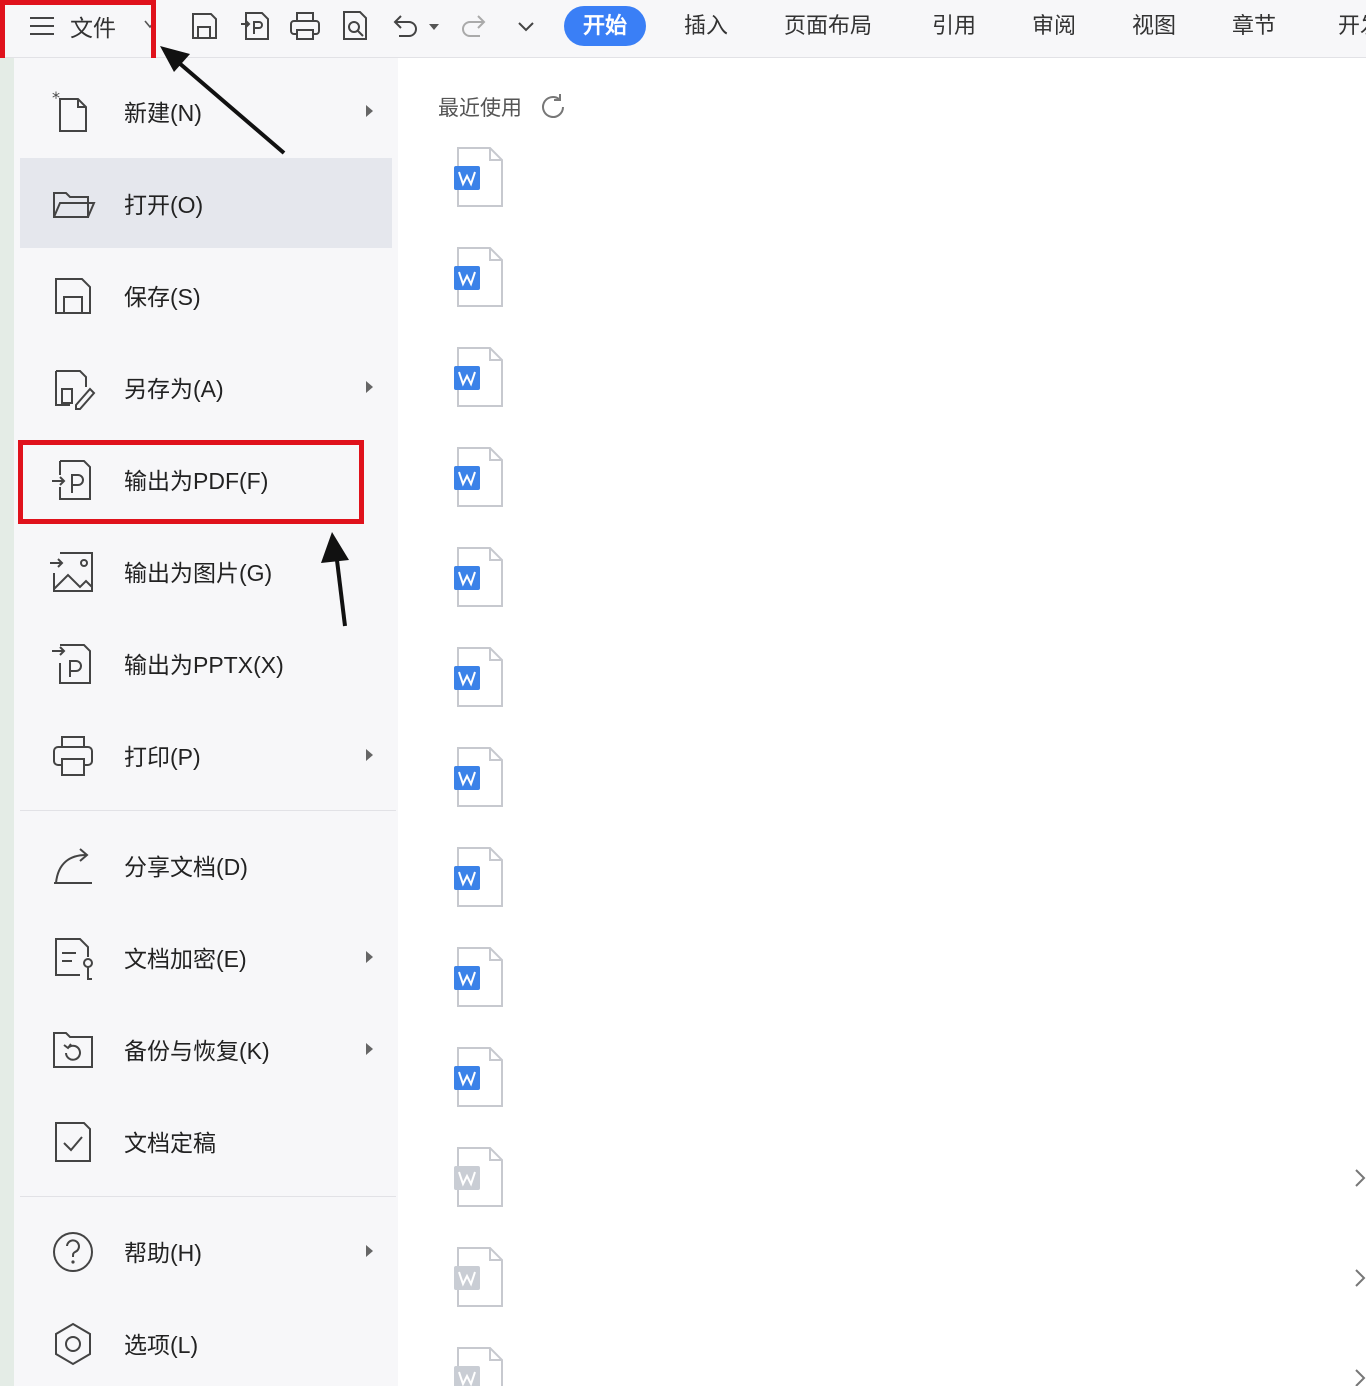  I want to click on menu-item-label: 文档定稿, so click(170, 1143).